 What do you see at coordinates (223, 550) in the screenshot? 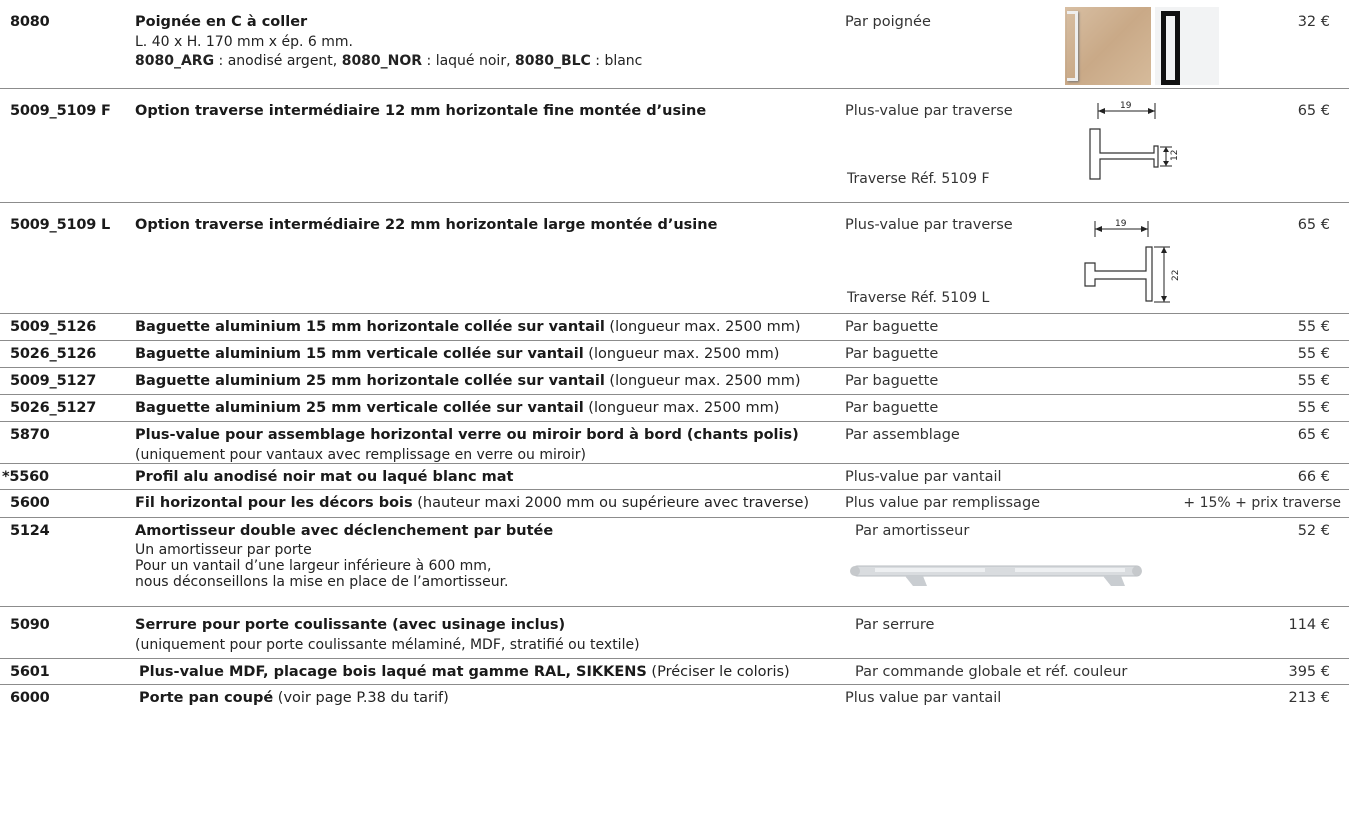
I see `item-detail: Un amortisseur par porte` at bounding box center [223, 550].